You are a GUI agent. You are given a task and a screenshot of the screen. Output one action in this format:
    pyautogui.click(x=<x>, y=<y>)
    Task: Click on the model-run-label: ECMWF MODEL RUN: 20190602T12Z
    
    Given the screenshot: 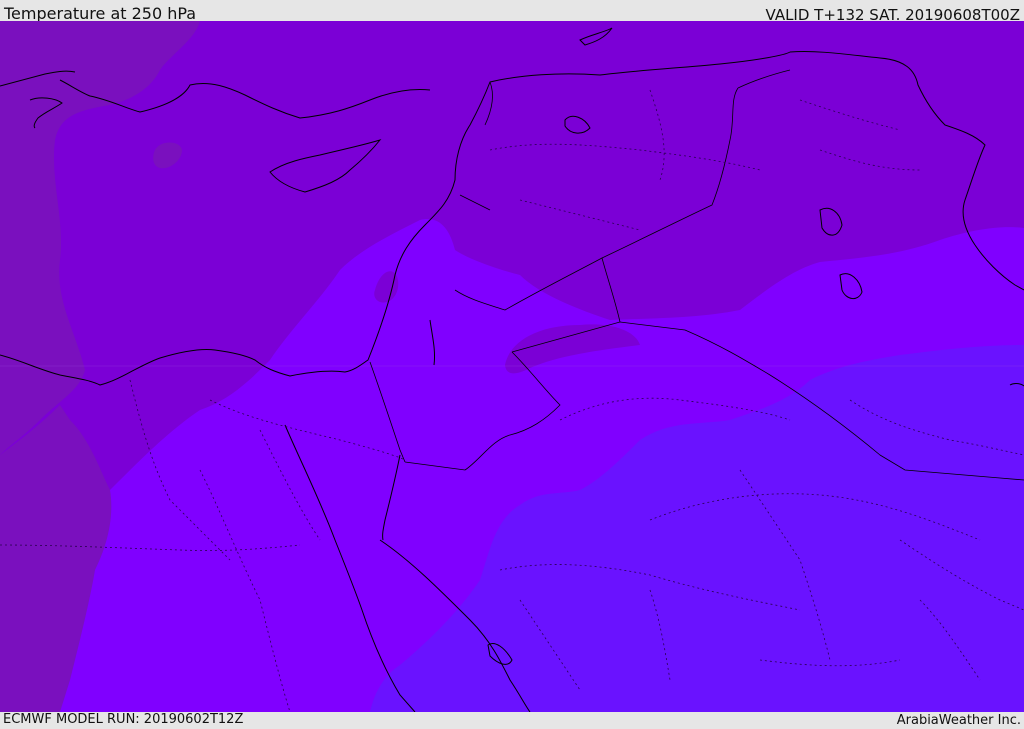 What is the action you would take?
    pyautogui.click(x=123, y=719)
    